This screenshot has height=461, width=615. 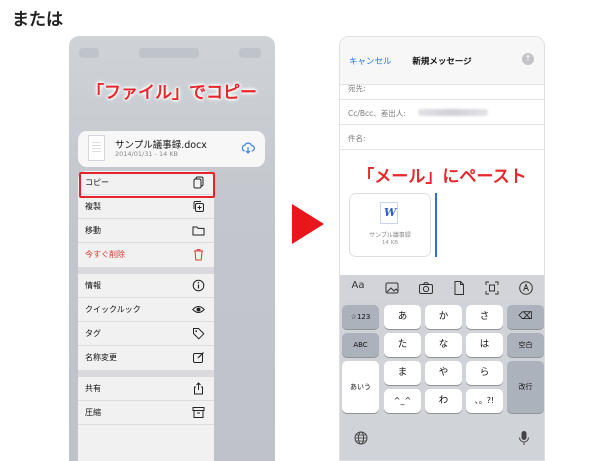 I want to click on arrow-right-icon, so click(x=308, y=224).